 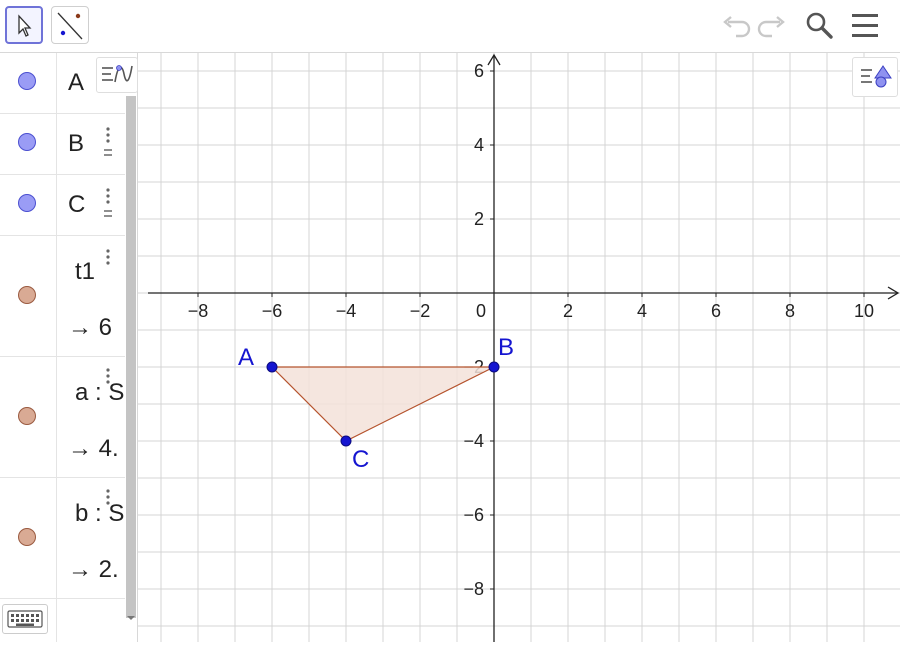 What do you see at coordinates (479, 219) in the screenshot?
I see `y-tick-label: 2` at bounding box center [479, 219].